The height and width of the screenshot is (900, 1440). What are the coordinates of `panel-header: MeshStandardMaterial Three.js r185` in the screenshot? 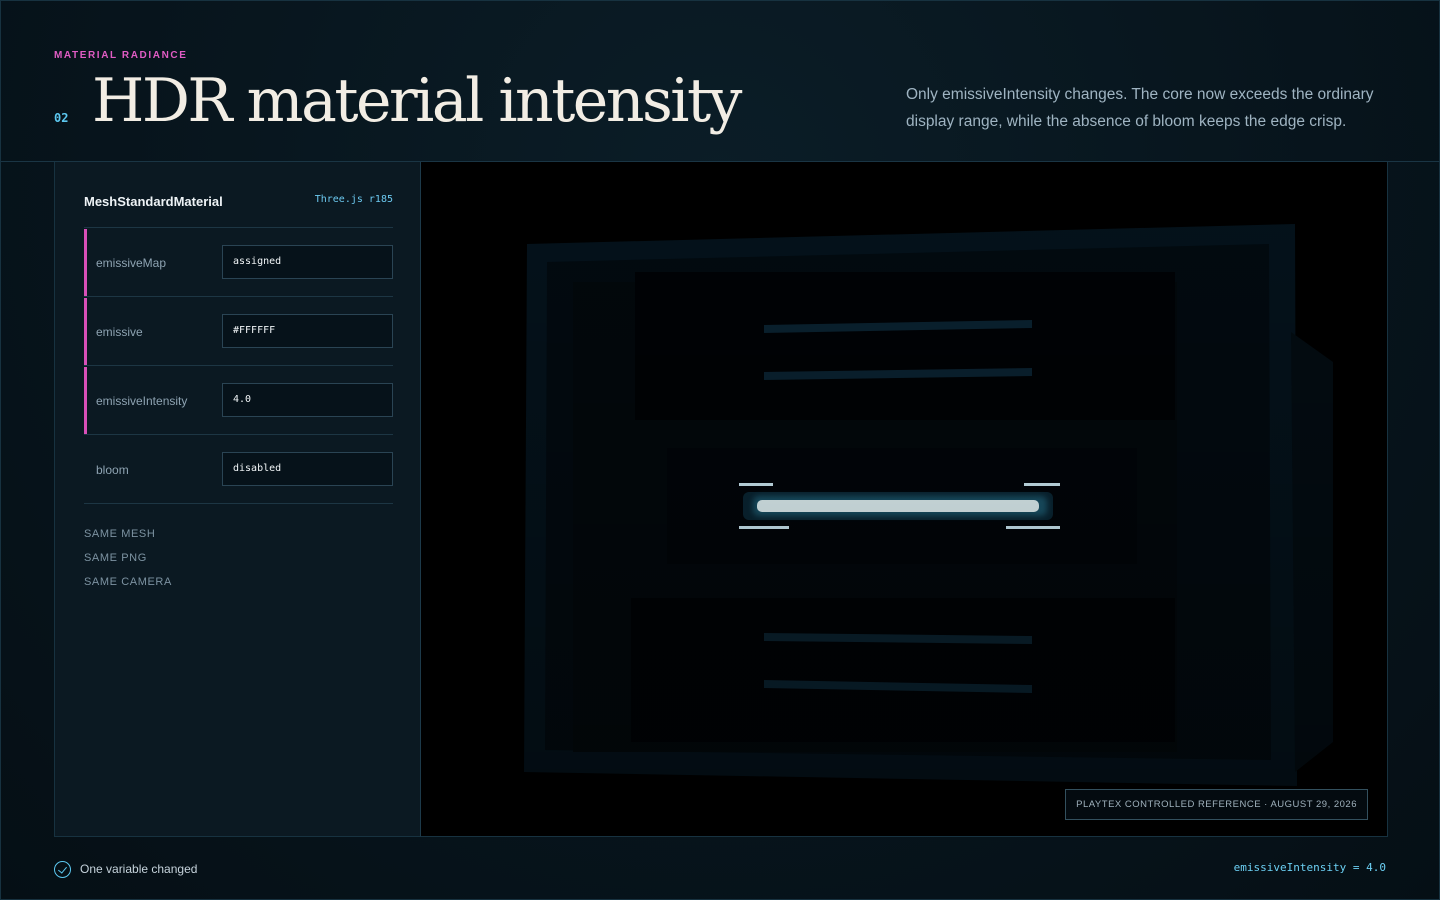 It's located at (238, 211).